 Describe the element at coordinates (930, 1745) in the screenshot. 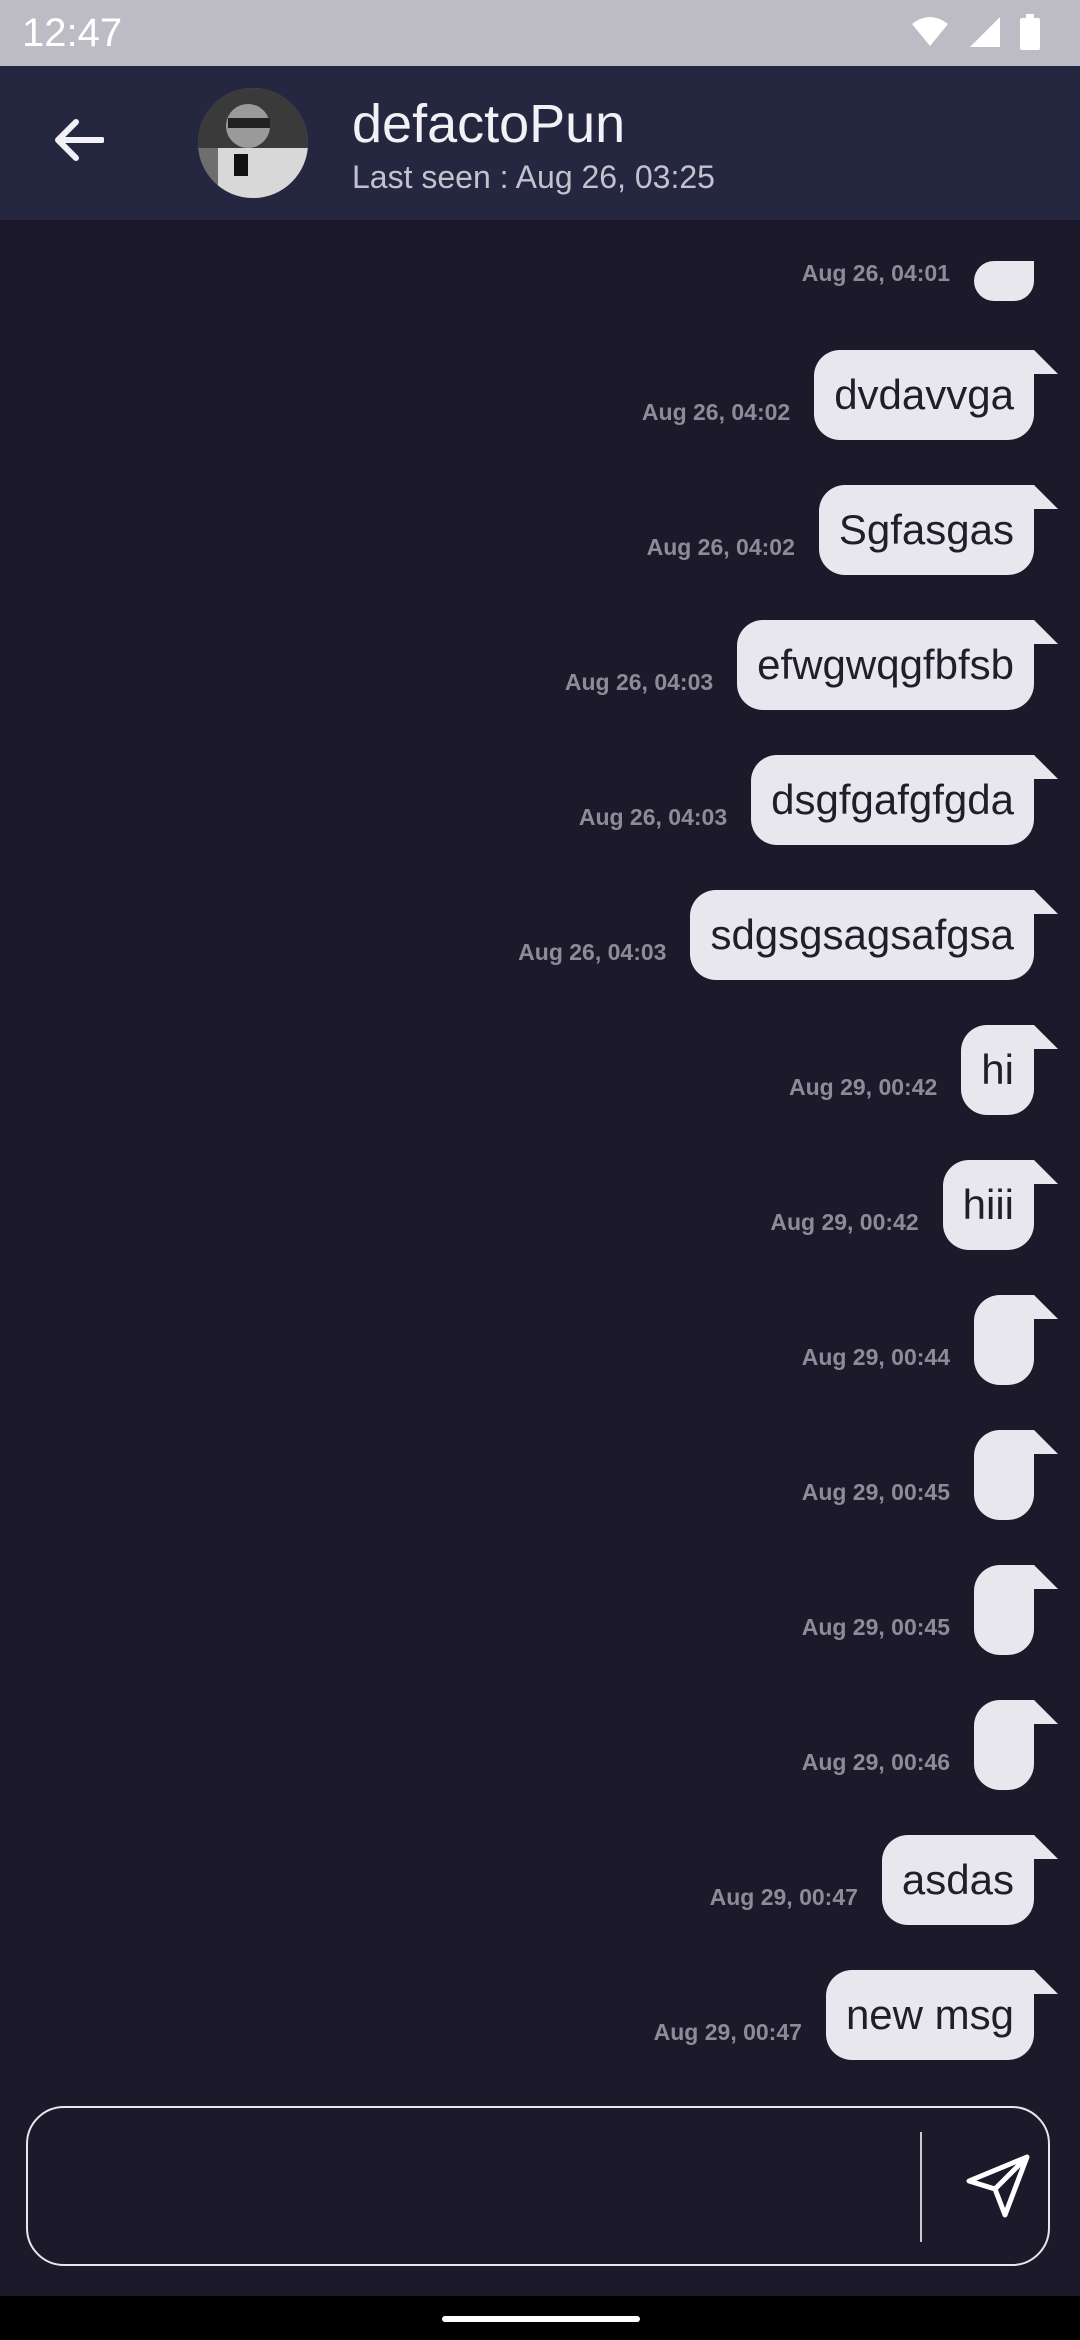

I see `message-row: Aug 29, 00:46` at that location.